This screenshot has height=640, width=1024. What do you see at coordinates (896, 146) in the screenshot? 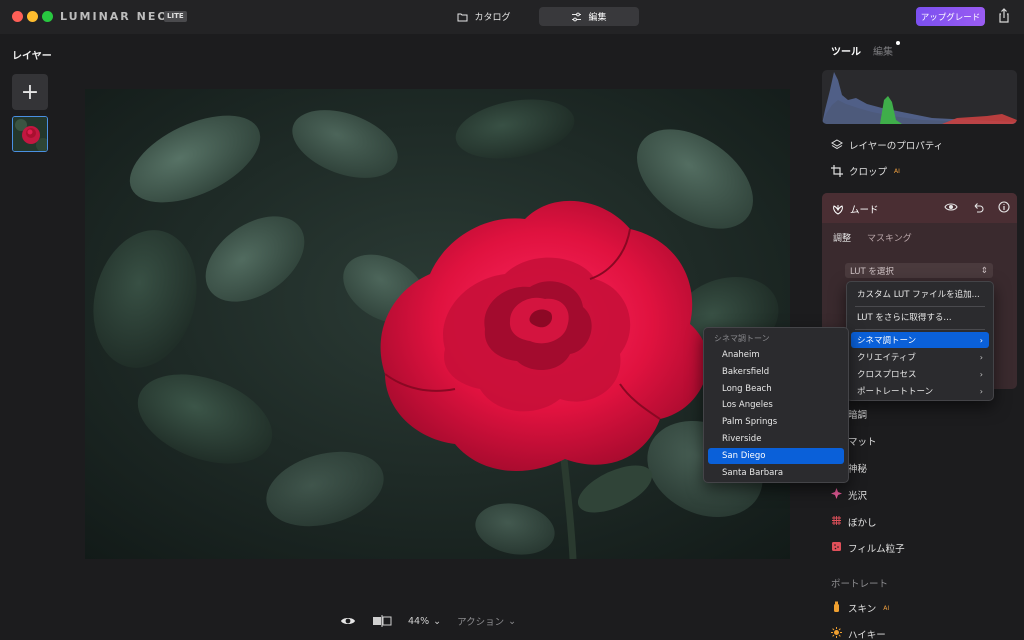
I see `layer-properties-label: レイヤーのプロパティ` at bounding box center [896, 146].